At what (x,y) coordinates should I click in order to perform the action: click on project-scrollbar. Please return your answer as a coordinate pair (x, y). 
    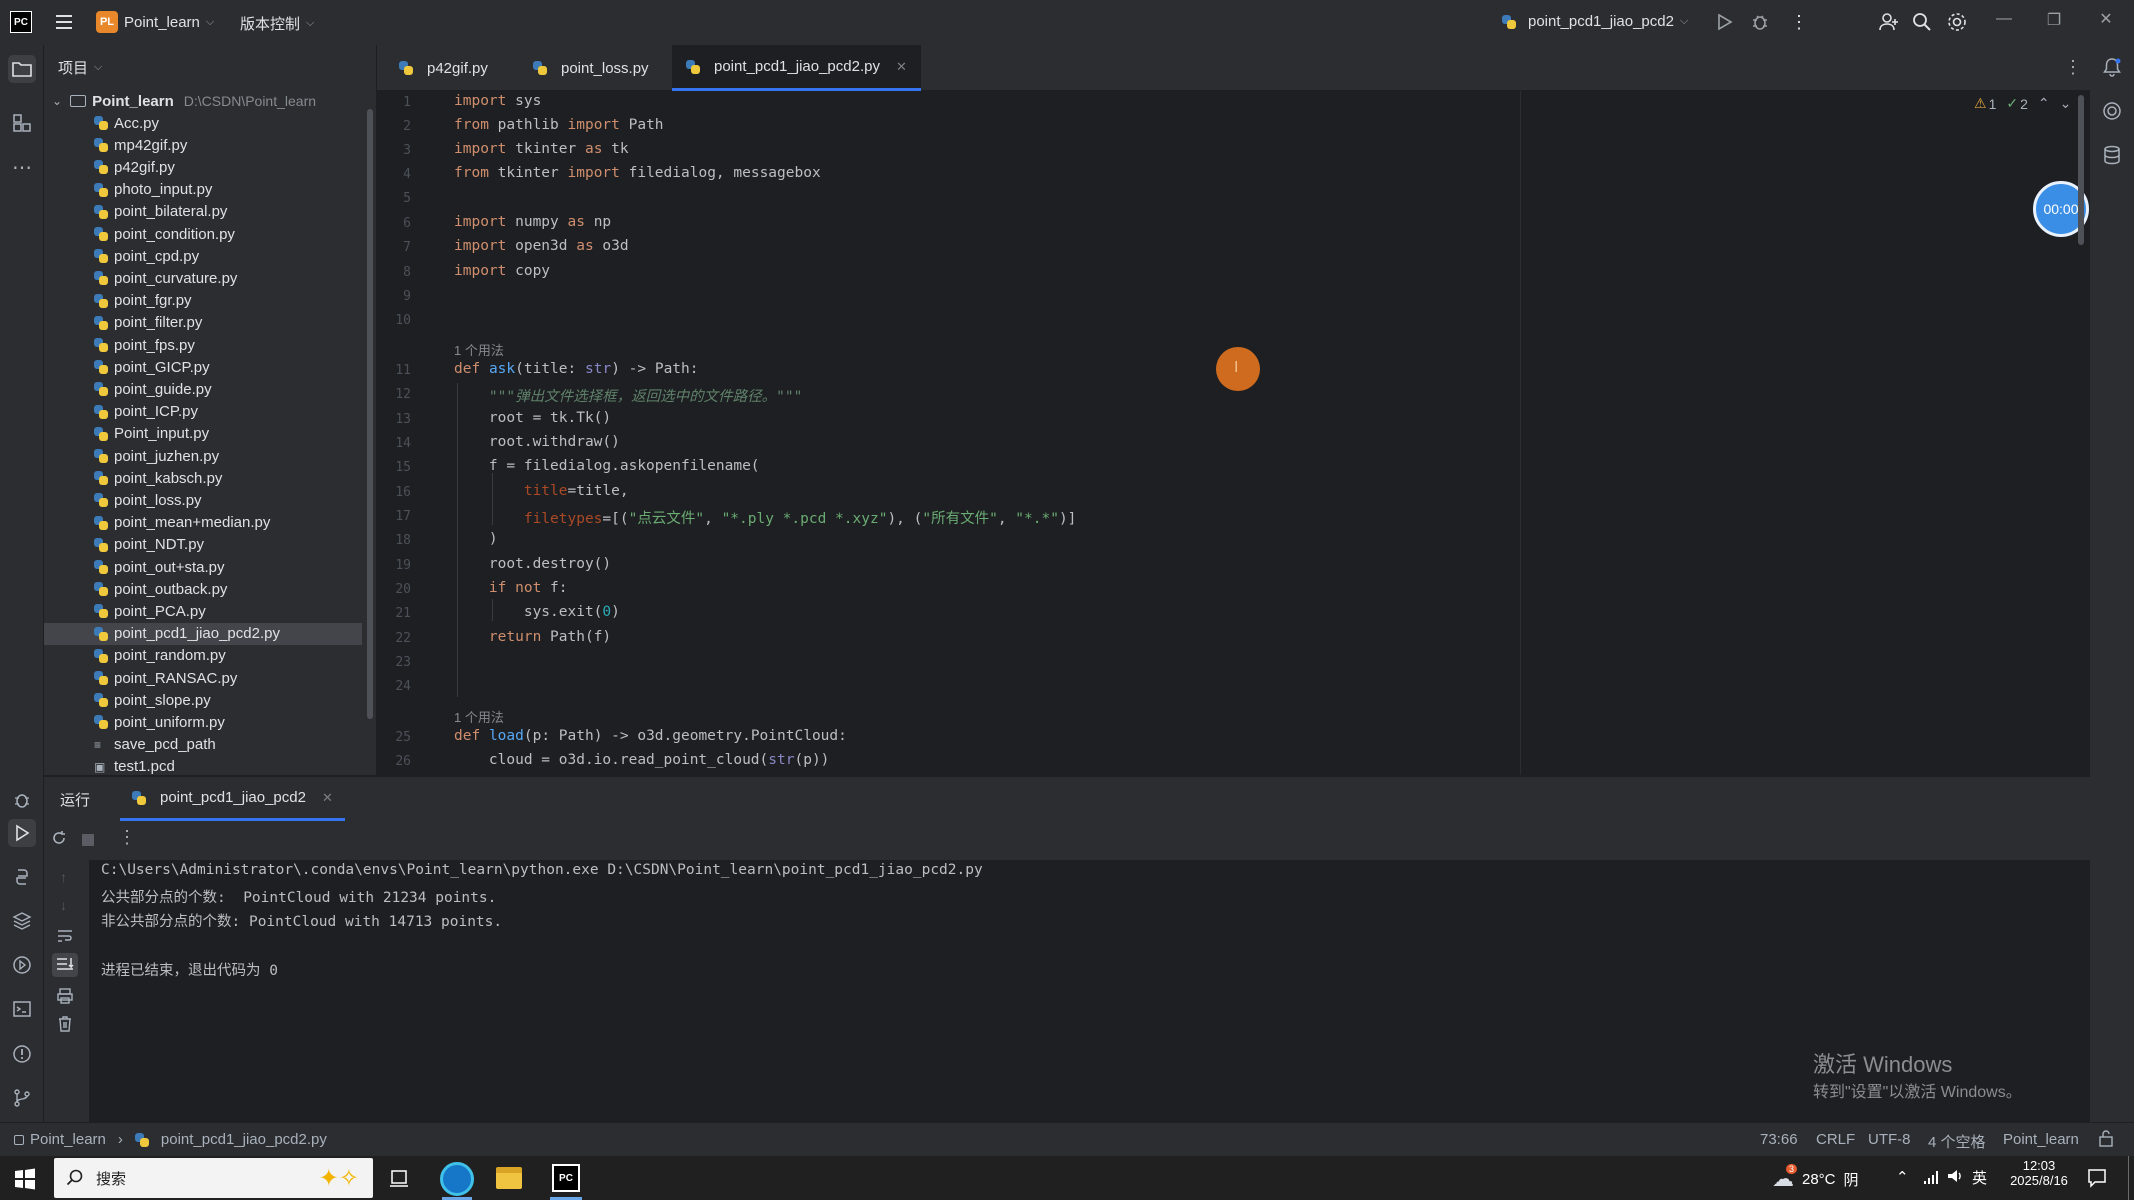
    Looking at the image, I should click on (370, 414).